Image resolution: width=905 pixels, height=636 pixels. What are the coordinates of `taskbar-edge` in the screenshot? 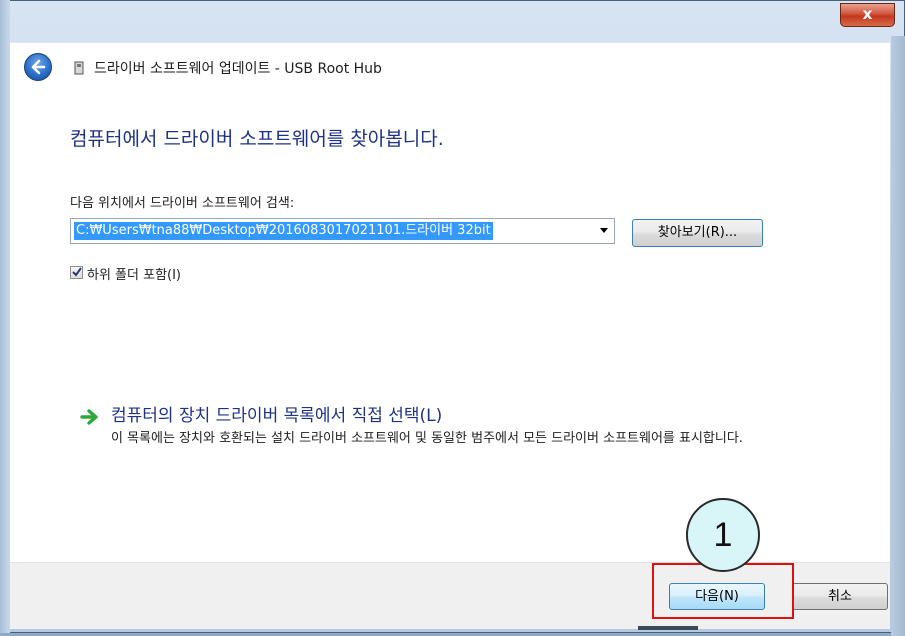 It's located at (668, 628).